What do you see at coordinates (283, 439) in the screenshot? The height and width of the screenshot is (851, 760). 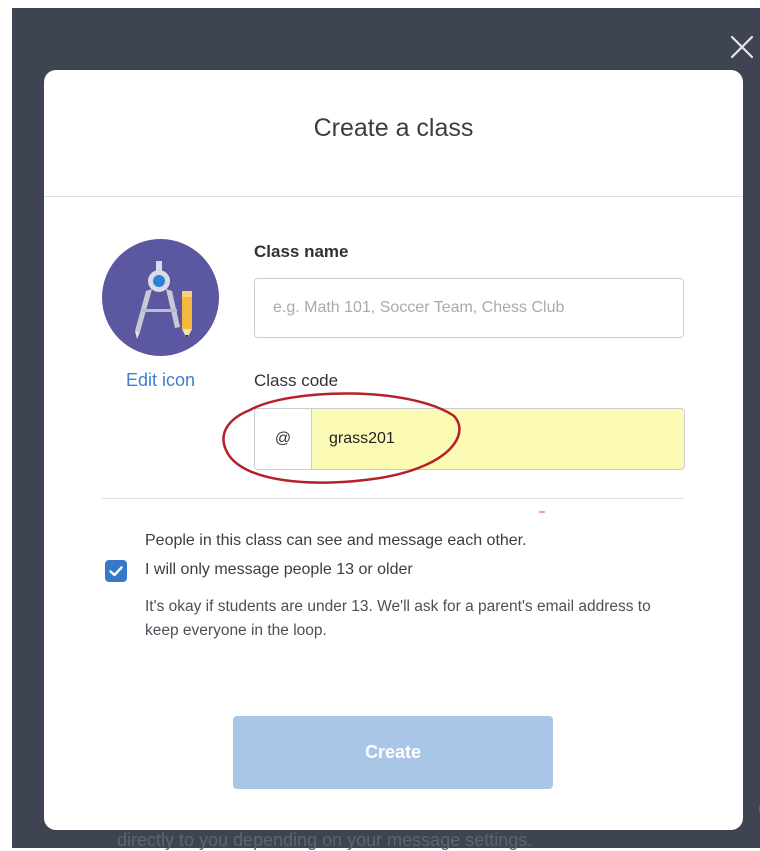 I see `class-code-prefix: @` at bounding box center [283, 439].